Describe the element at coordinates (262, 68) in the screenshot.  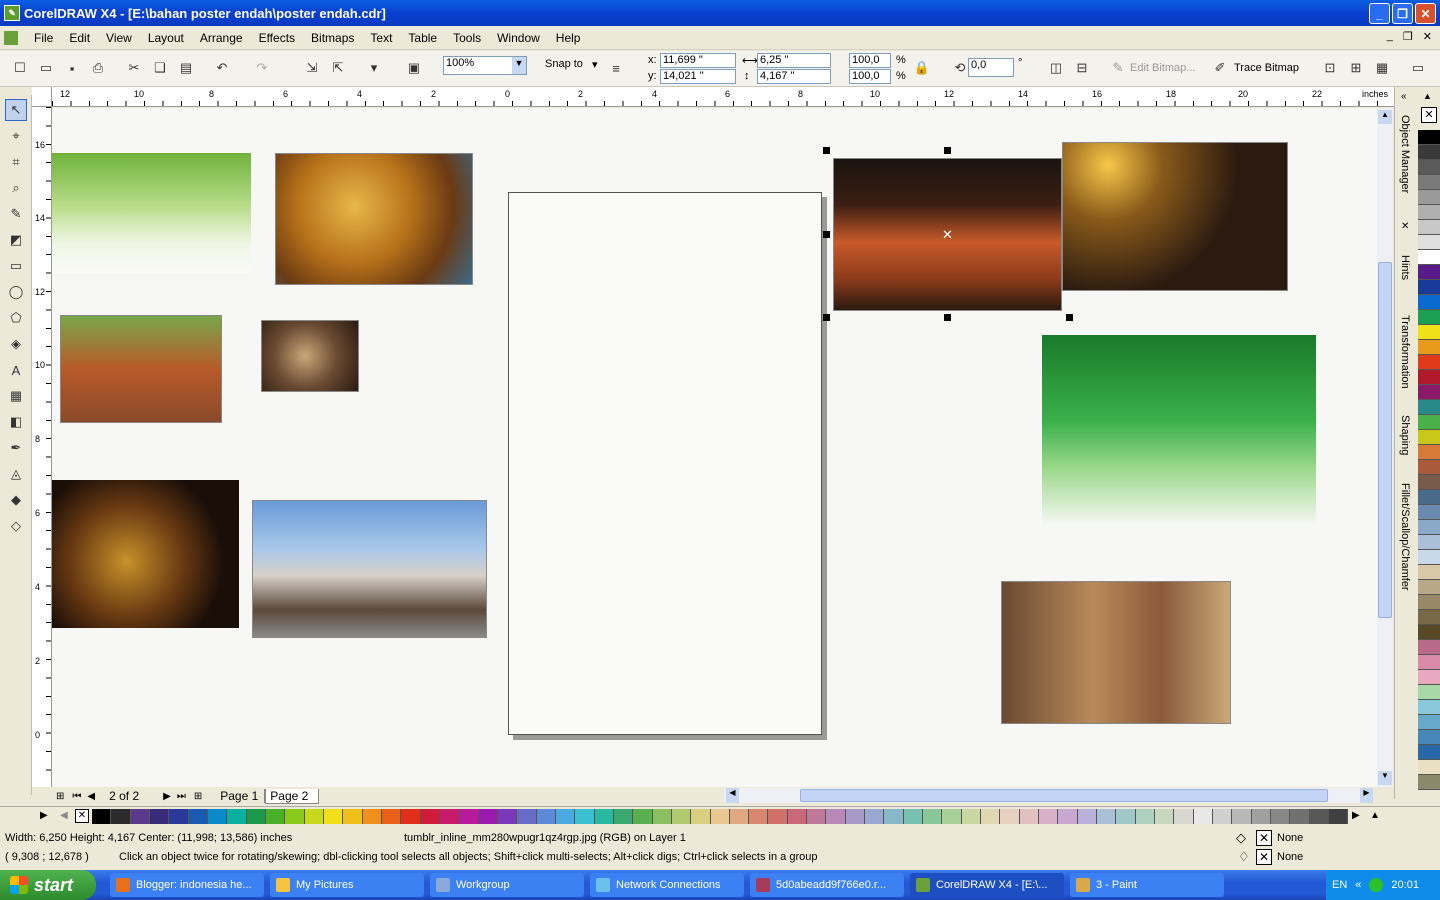
I see `redo-icon: ↷` at that location.